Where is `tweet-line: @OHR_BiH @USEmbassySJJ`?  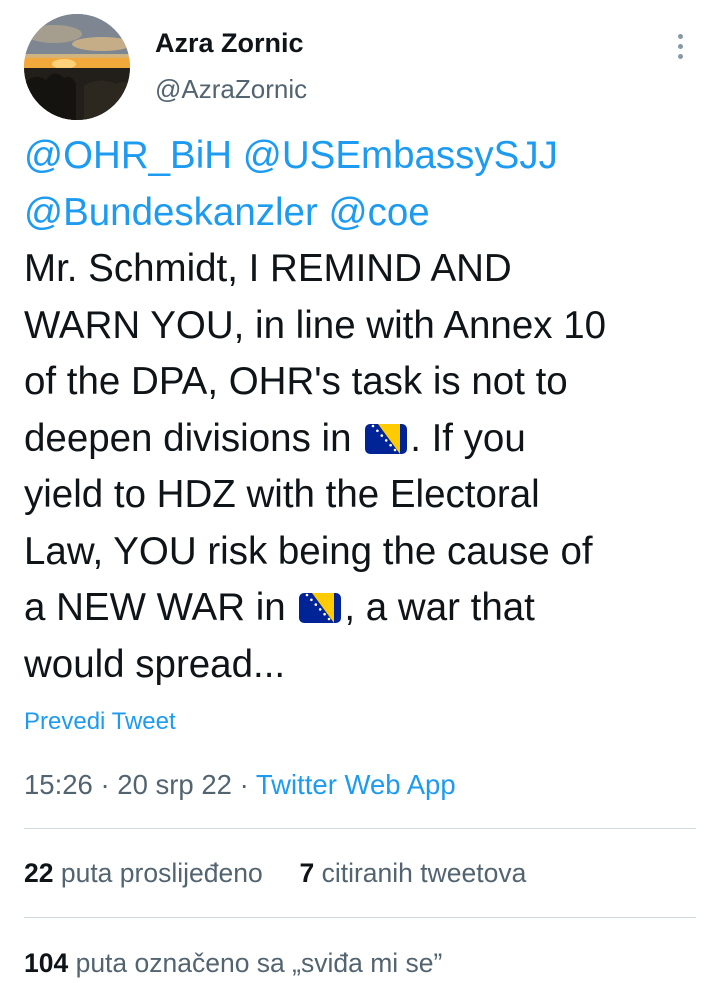
tweet-line: @OHR_BiH @USEmbassySJJ is located at coordinates (364, 156).